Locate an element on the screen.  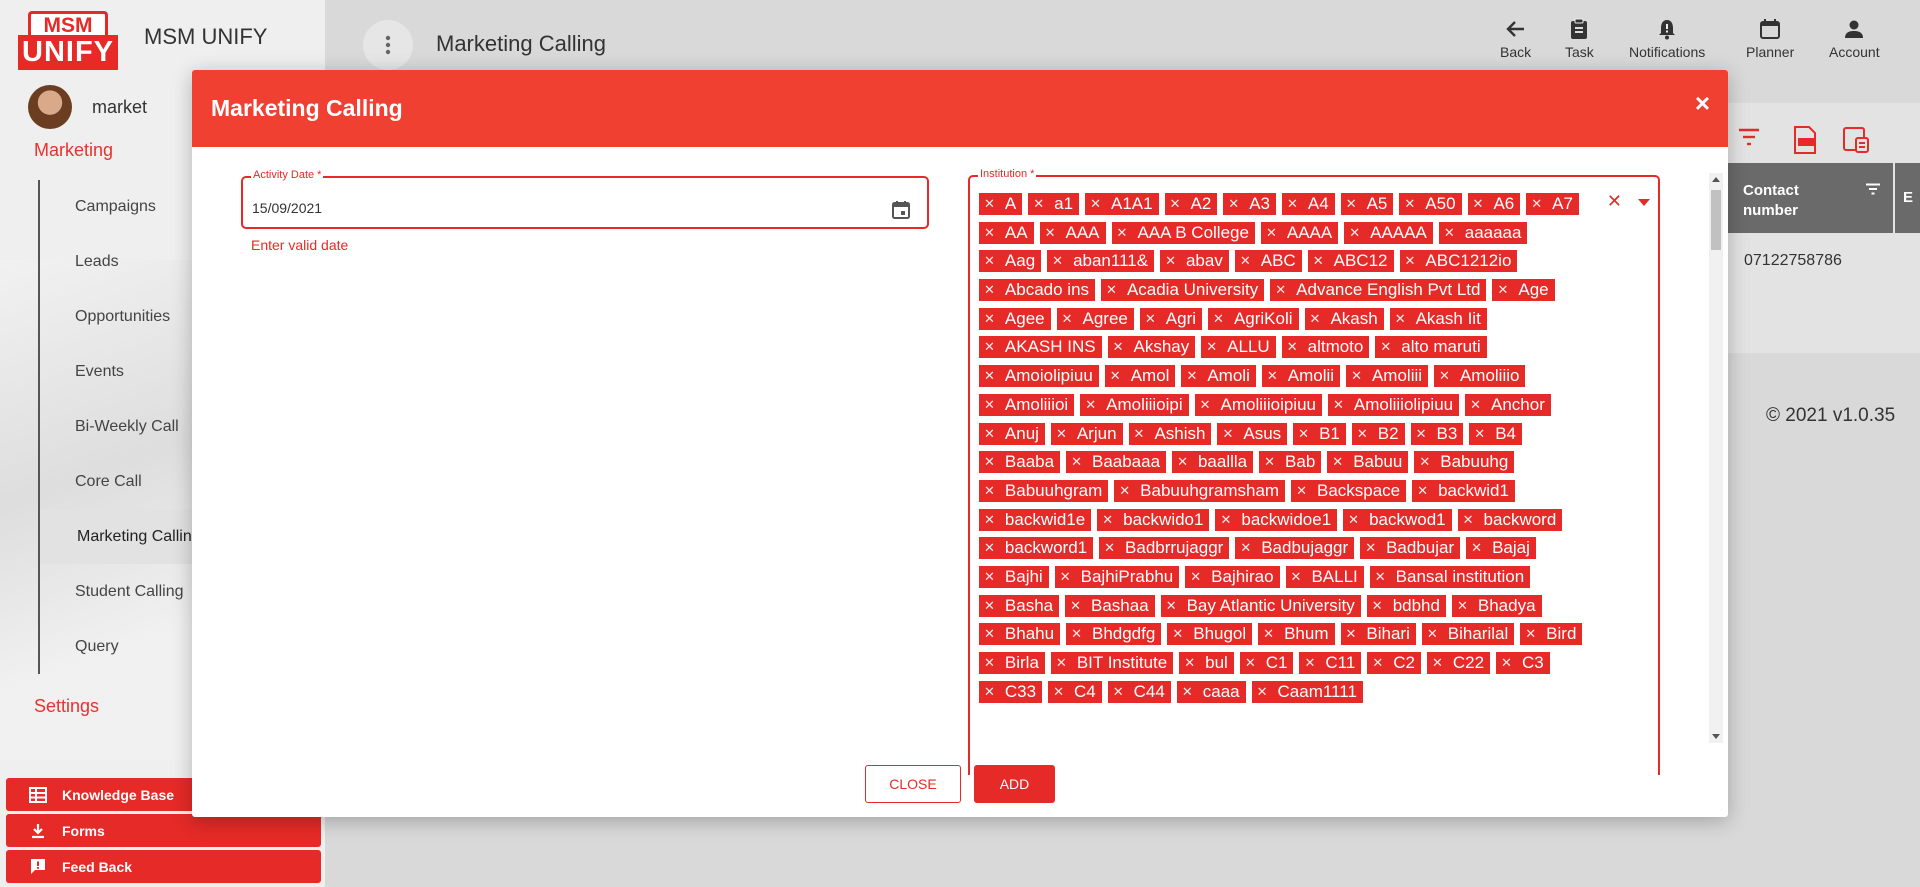
institution-chip: ✕ A1A1 is located at coordinates (1122, 204).